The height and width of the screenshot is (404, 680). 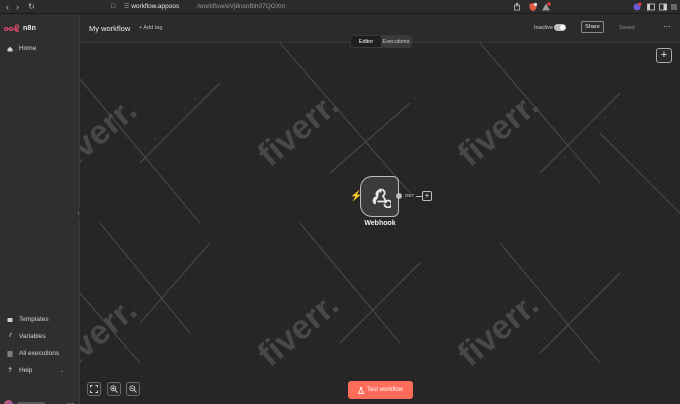 What do you see at coordinates (32, 336) in the screenshot?
I see `sidebar-item-label: Variables` at bounding box center [32, 336].